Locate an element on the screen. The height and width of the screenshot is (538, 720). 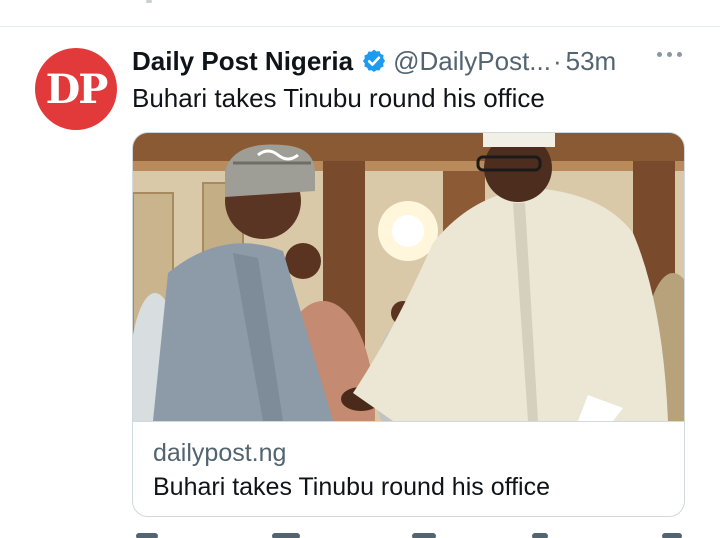
avatar: DP is located at coordinates (76, 89).